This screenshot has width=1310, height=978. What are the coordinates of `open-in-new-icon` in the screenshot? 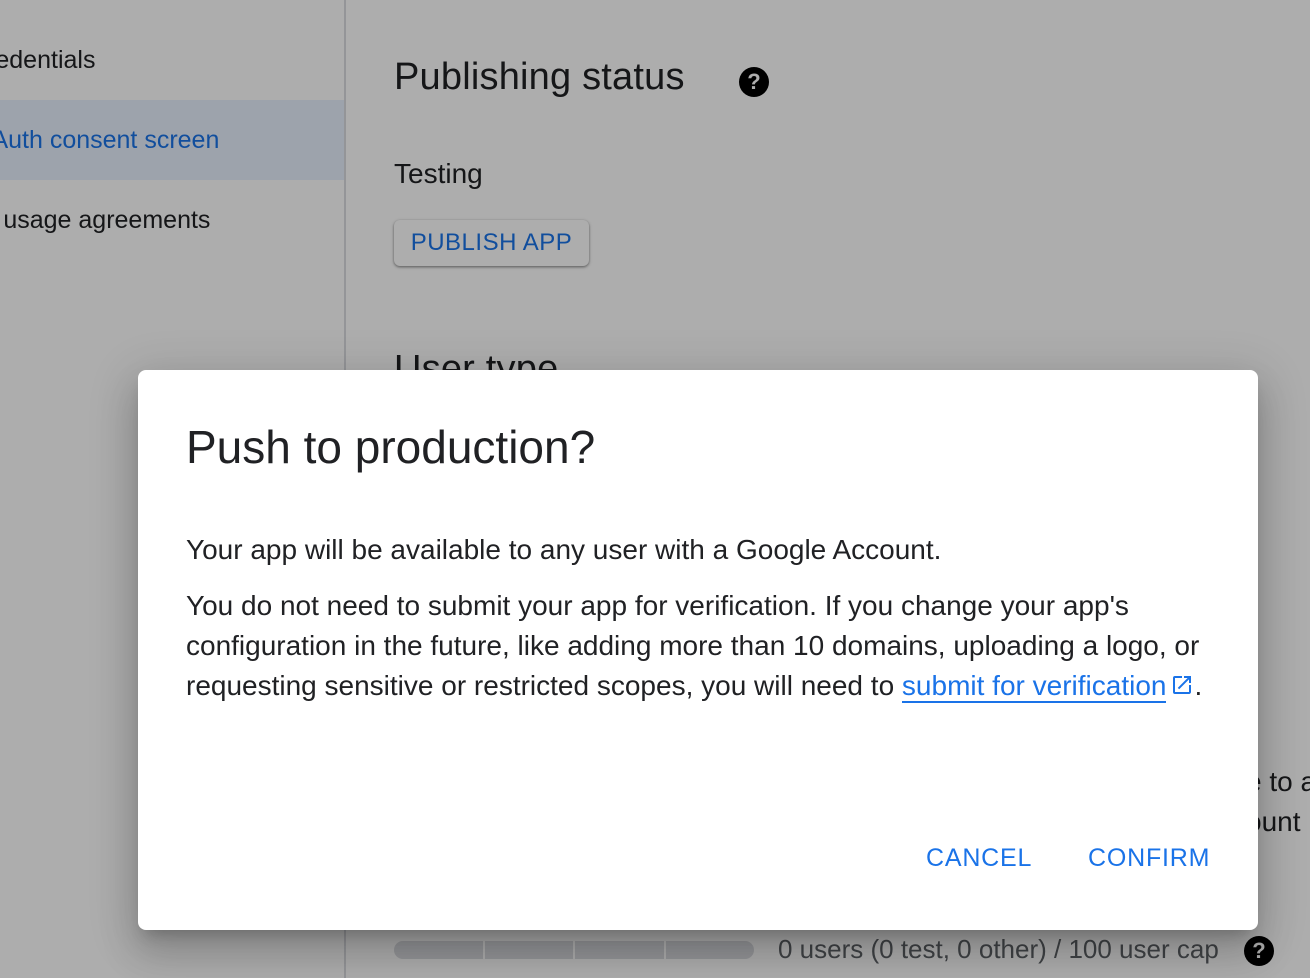 It's located at (1182, 688).